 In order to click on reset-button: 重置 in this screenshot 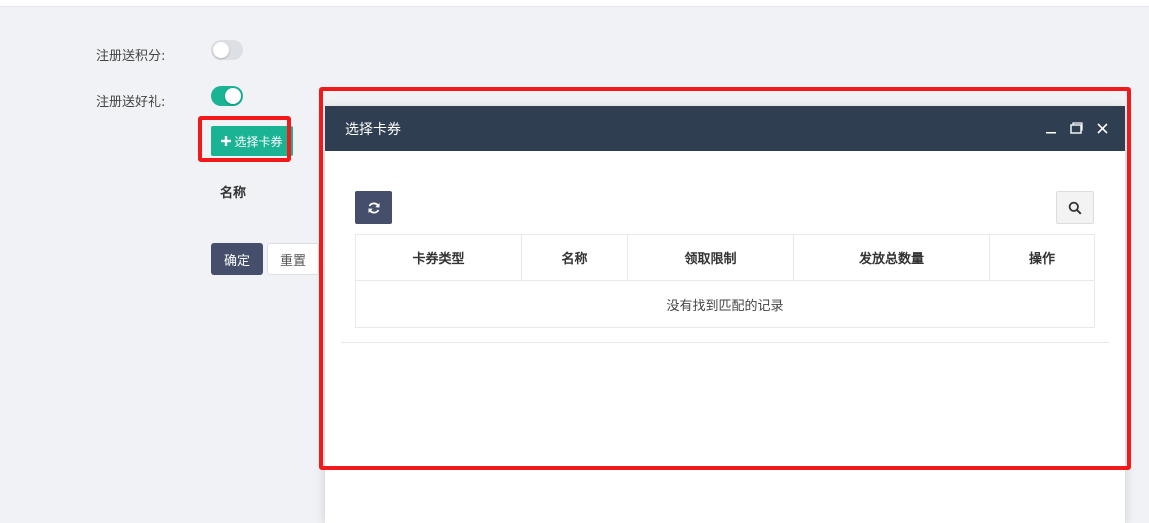, I will do `click(293, 259)`.